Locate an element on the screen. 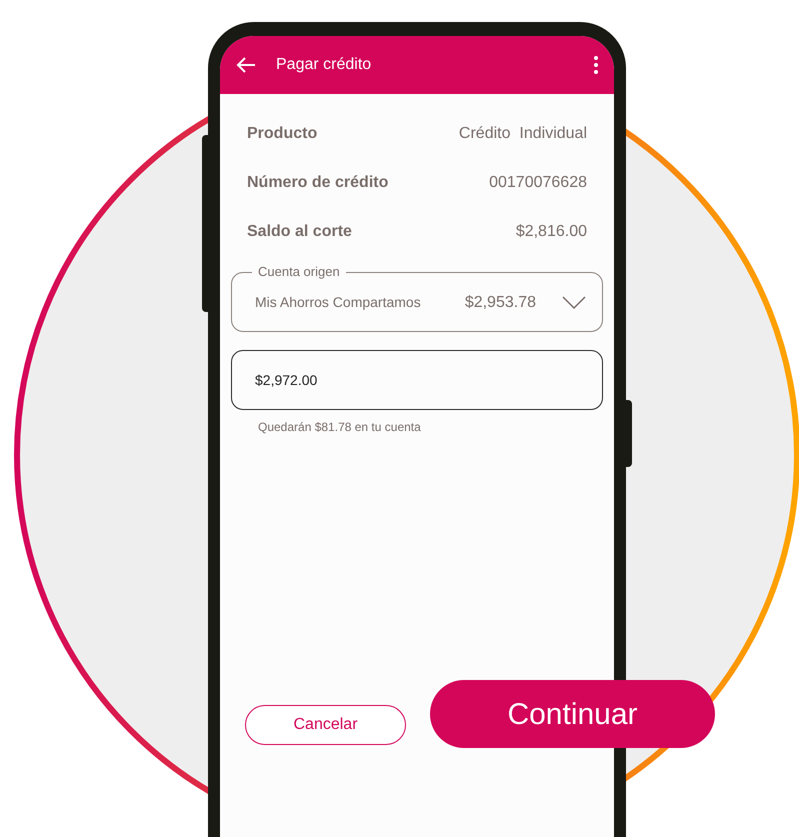  detail-value: 00170076628 is located at coordinates (538, 183).